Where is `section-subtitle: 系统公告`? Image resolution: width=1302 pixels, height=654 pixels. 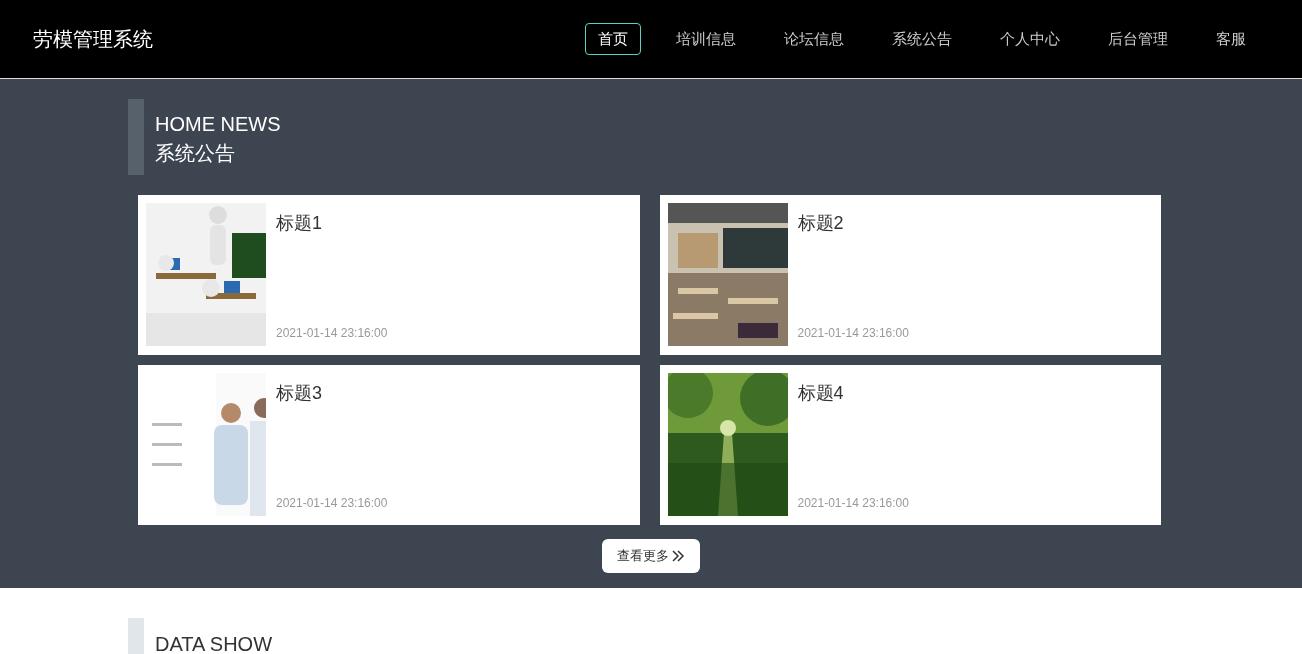 section-subtitle: 系统公告 is located at coordinates (195, 153).